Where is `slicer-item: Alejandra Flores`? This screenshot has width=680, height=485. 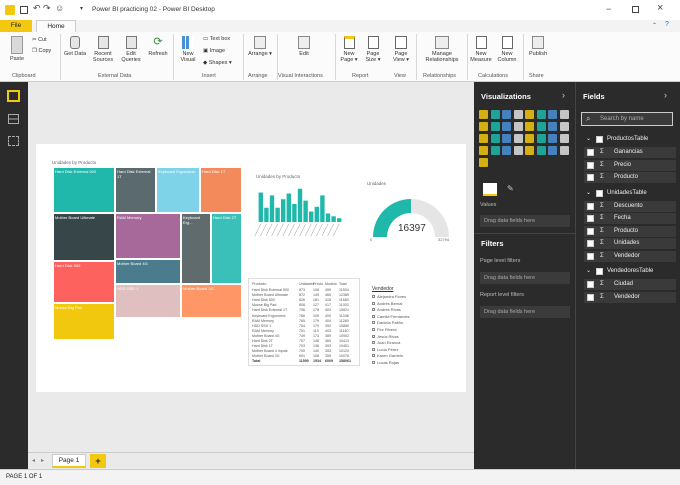
slicer-item: Alejandra Flores is located at coordinates (389, 296).